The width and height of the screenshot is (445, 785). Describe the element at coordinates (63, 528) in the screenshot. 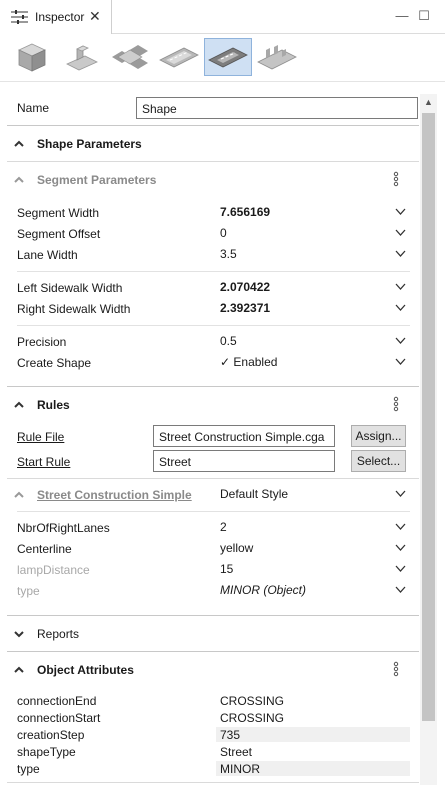

I see `attr-label: NbrOfRightLanes` at that location.